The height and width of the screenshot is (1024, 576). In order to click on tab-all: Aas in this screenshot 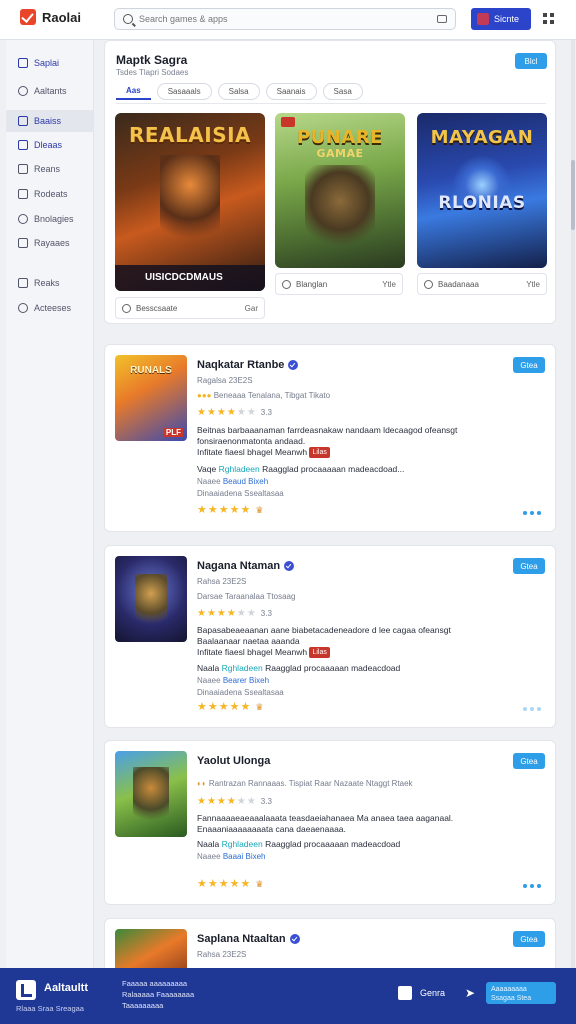, I will do `click(133, 91)`.